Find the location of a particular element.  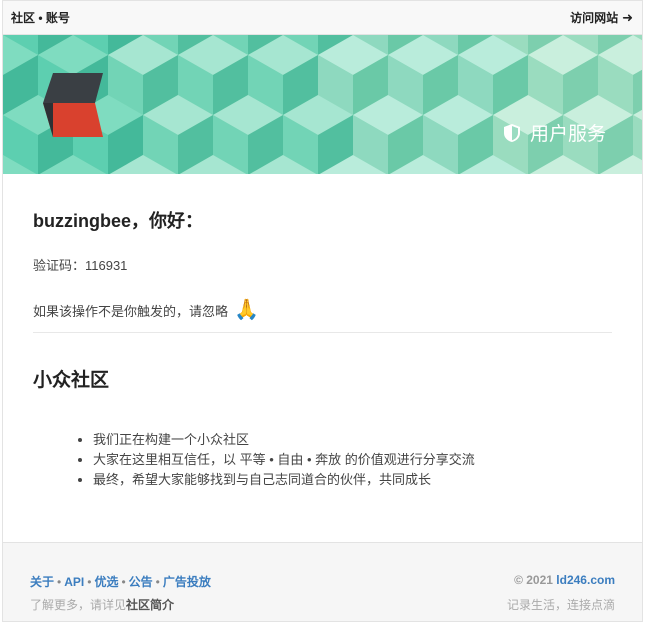

ignore-notice: 如果该操作不是你触发的，请忽略 🙏 is located at coordinates (322, 310).